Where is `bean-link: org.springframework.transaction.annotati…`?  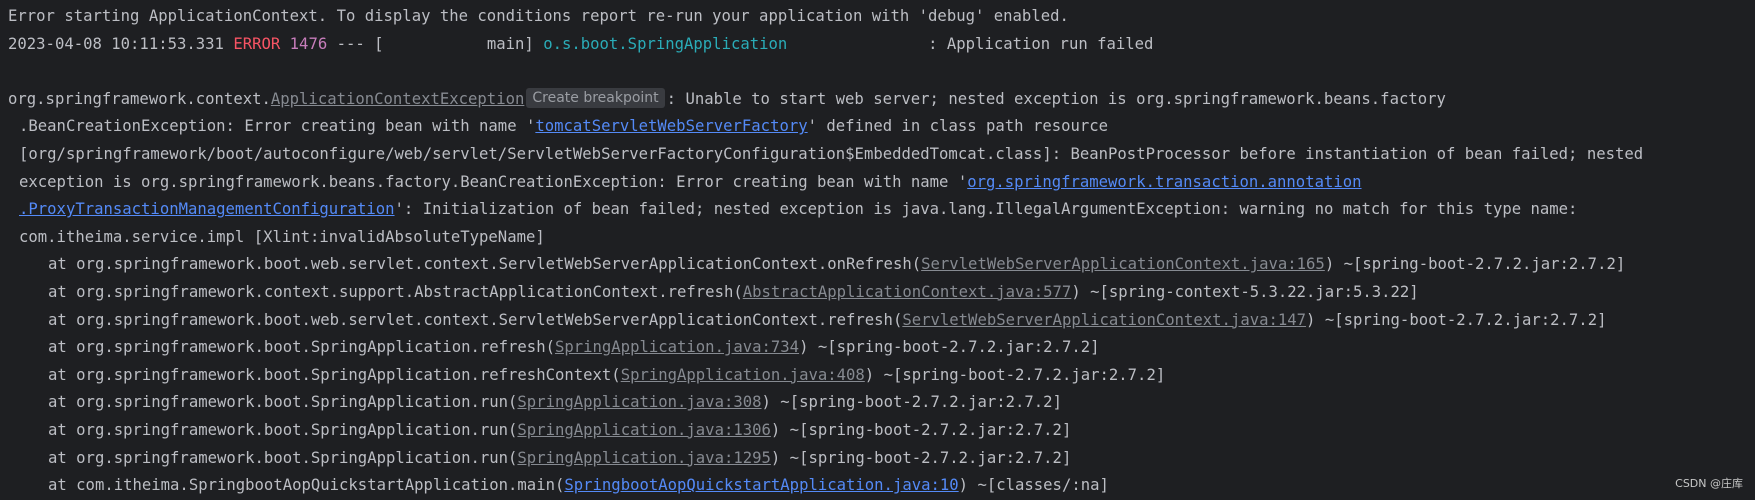
bean-link: org.springframework.transaction.annotati… is located at coordinates (1164, 182).